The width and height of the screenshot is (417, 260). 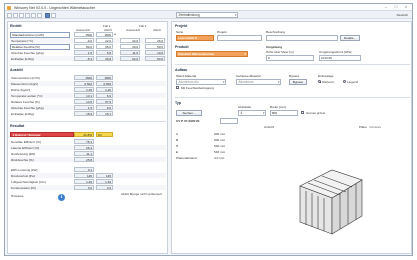 I want to click on toolbar: Zentrallenkung ▾ Deutsch, so click(x=208, y=15).